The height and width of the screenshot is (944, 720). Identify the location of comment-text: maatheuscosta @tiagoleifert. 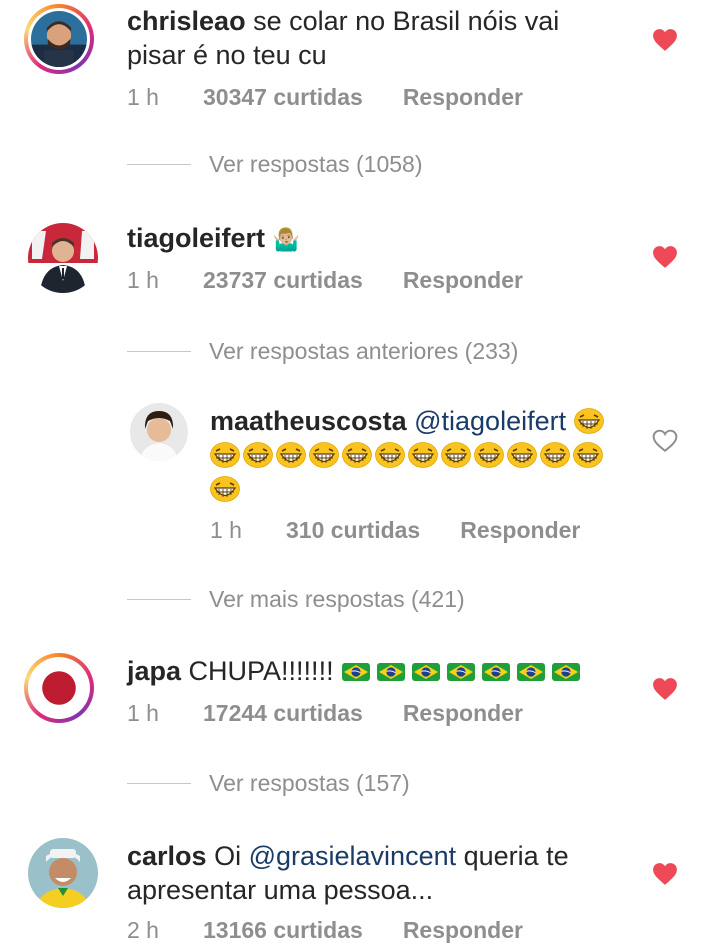
(415, 455).